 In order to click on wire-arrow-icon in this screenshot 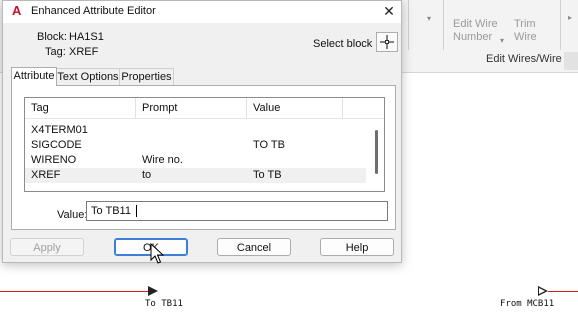, I will do `click(153, 291)`.